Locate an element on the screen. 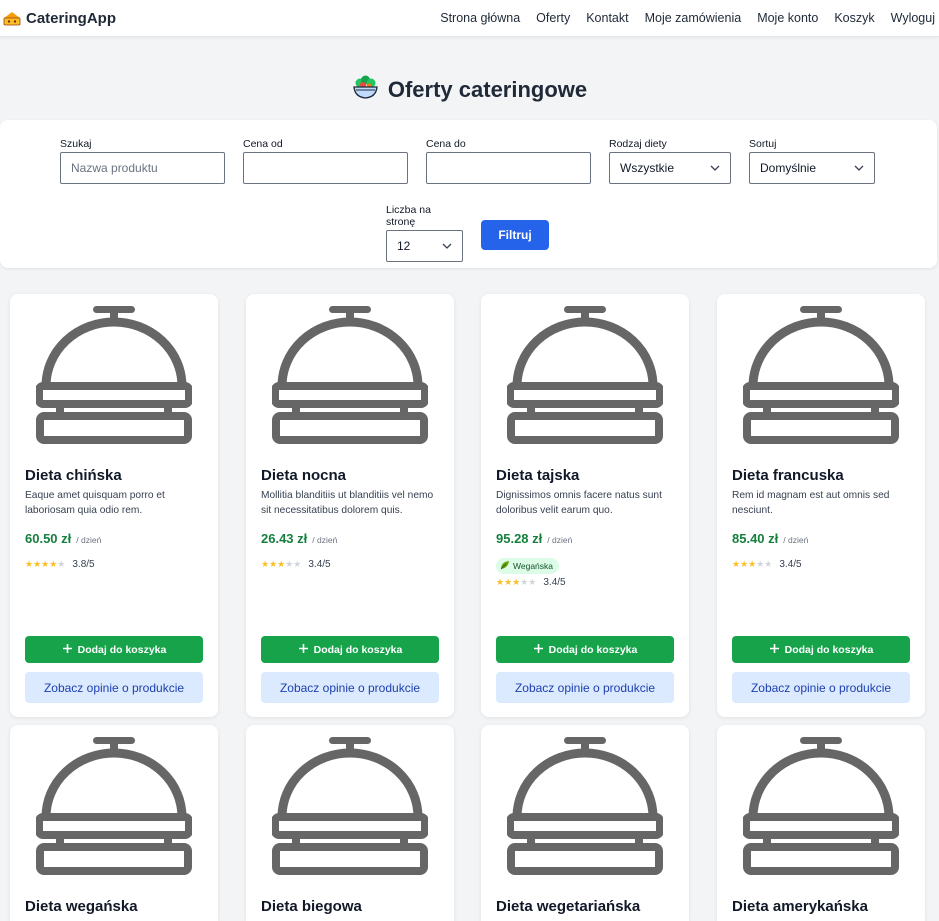 The image size is (939, 921). product-rating: ★★★★★ 3.8/5 is located at coordinates (60, 564).